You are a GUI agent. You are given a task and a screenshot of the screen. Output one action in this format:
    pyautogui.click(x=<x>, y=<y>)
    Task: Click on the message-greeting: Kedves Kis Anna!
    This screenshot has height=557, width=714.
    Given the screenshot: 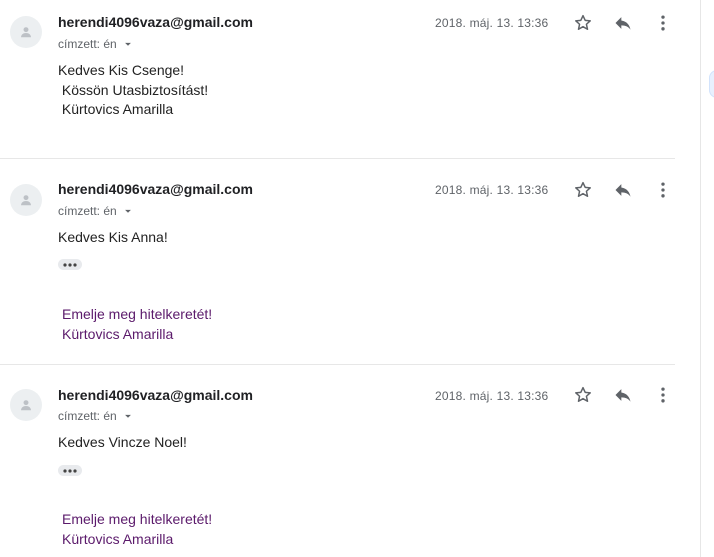 What is the action you would take?
    pyautogui.click(x=113, y=237)
    